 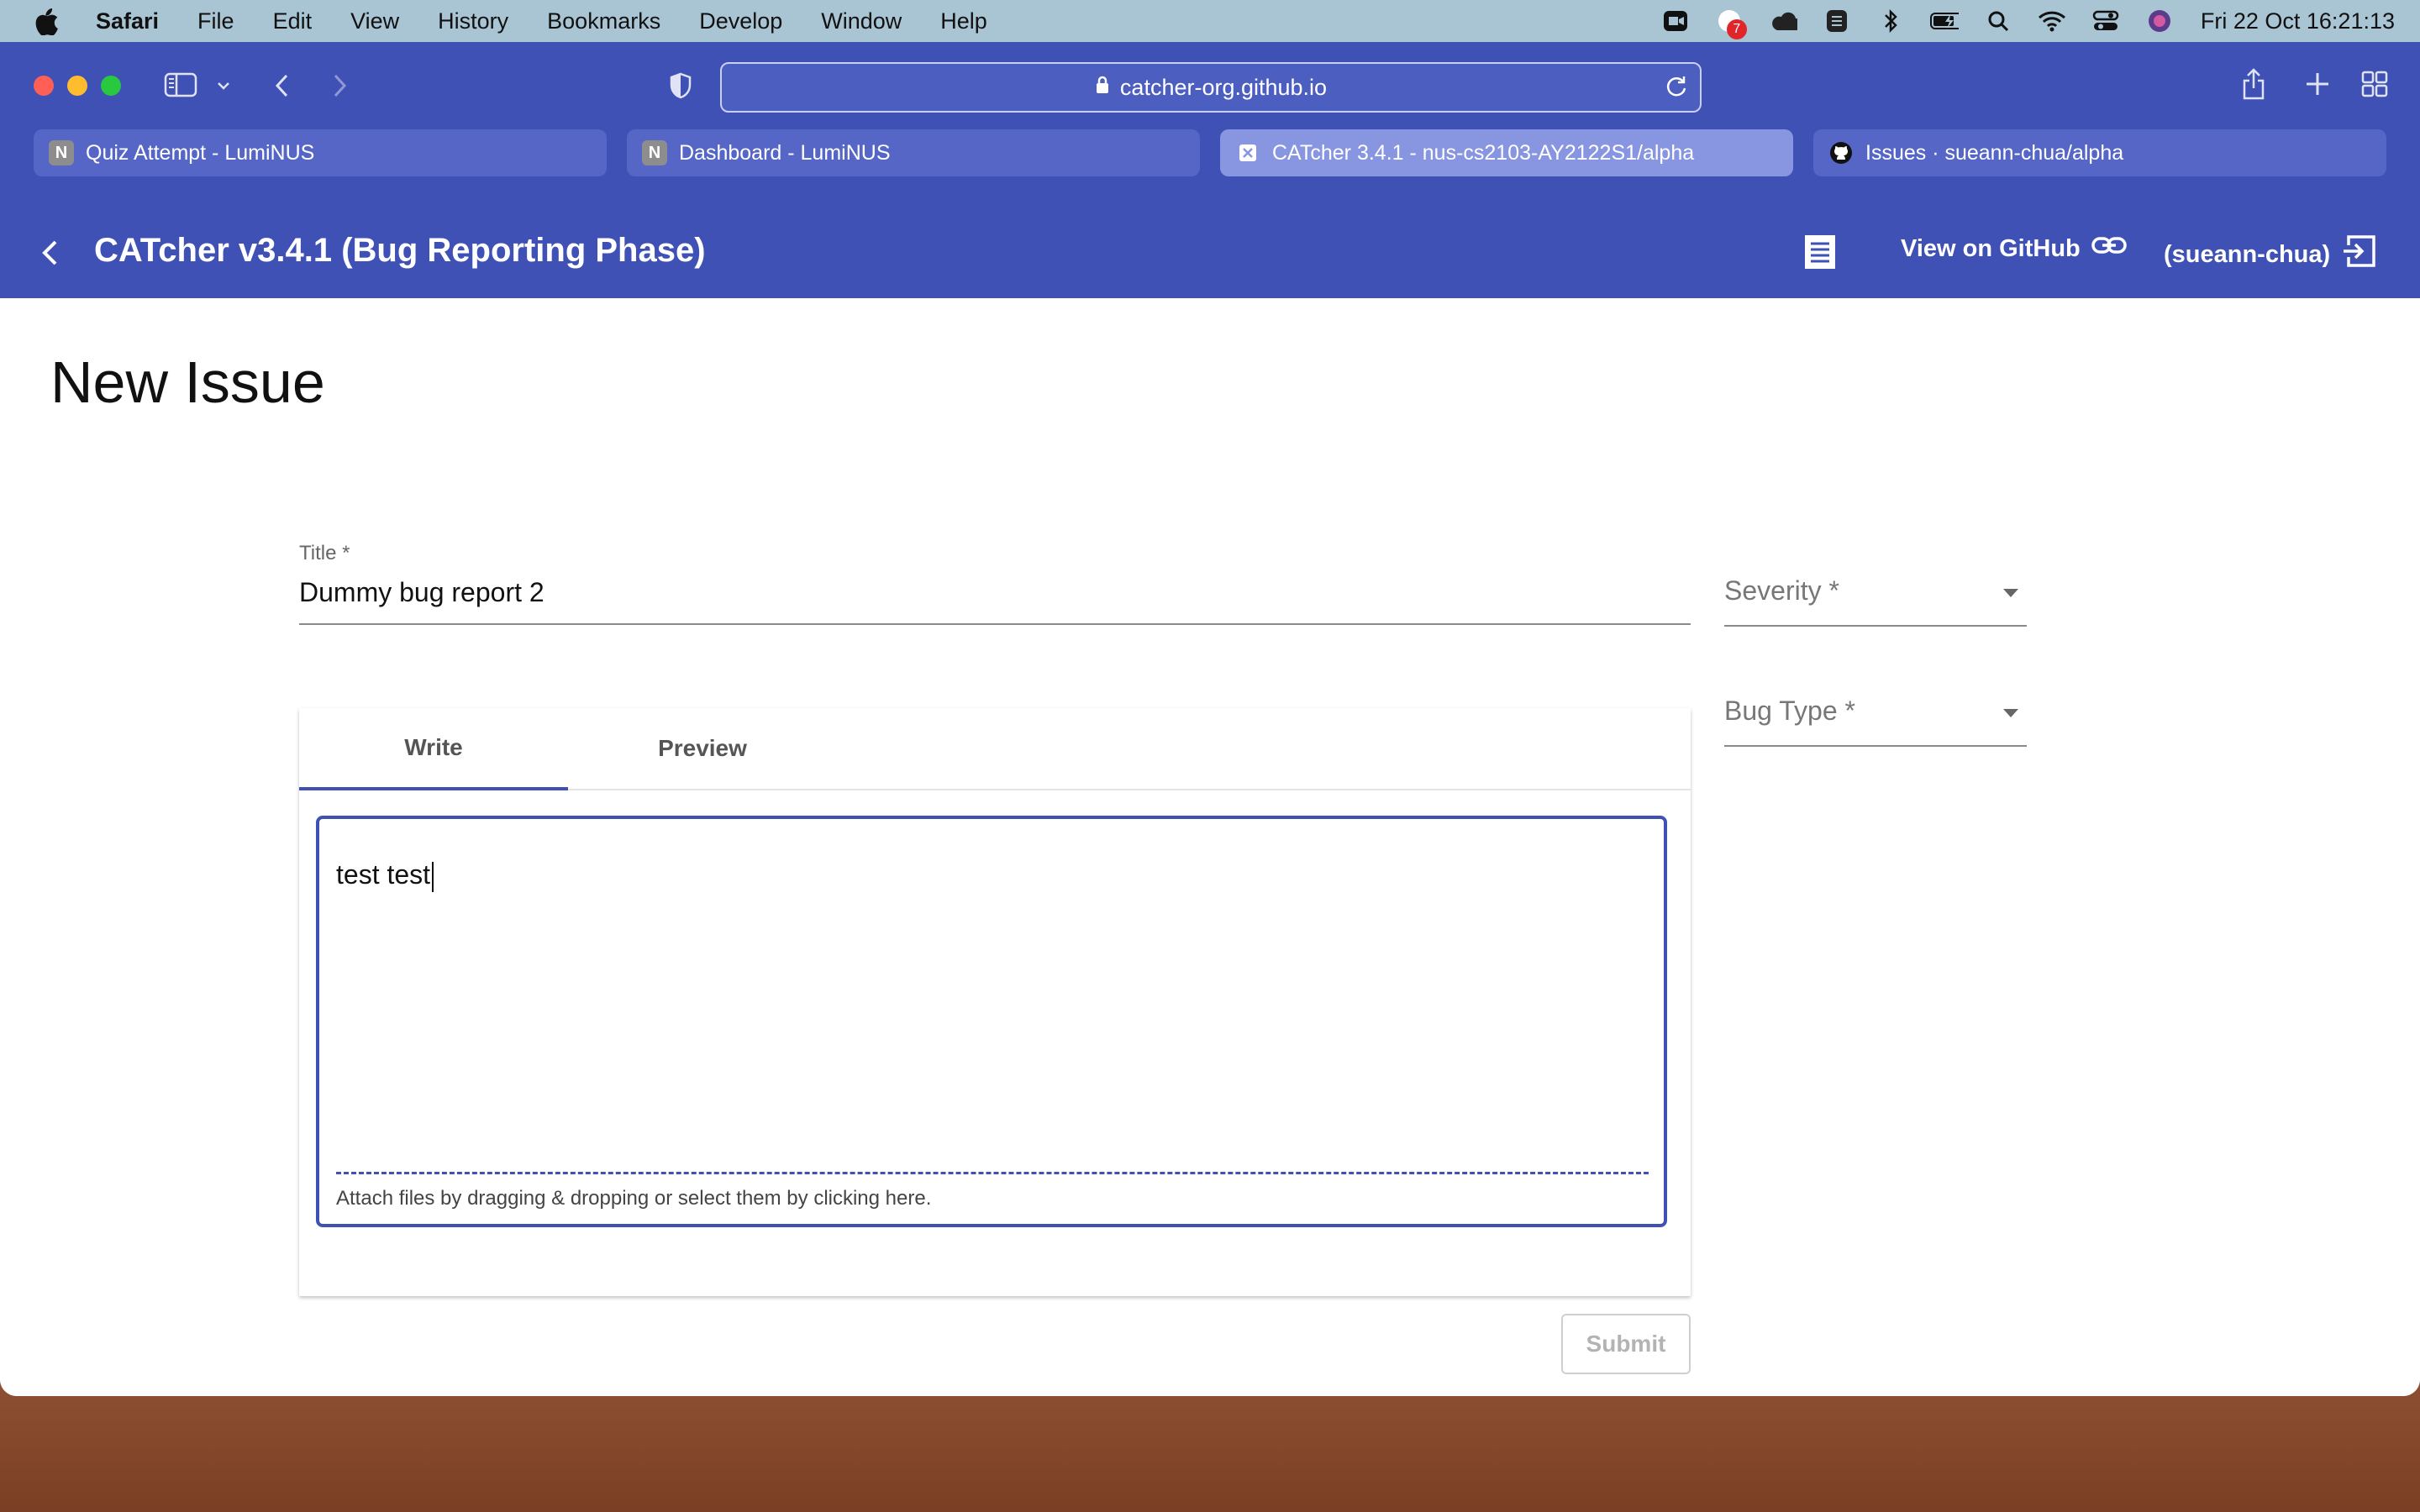 What do you see at coordinates (181, 85) in the screenshot?
I see `sidebar-toggle-icon` at bounding box center [181, 85].